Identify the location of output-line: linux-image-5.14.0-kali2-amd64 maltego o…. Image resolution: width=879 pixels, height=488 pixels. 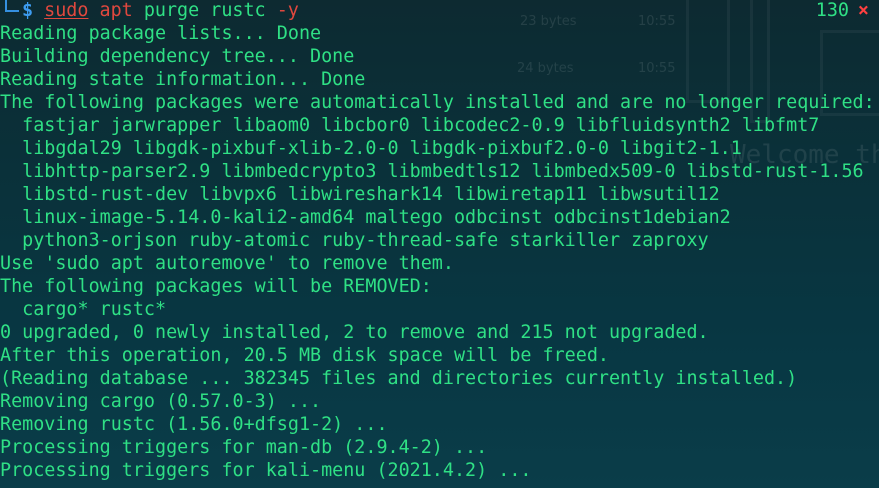
(365, 217).